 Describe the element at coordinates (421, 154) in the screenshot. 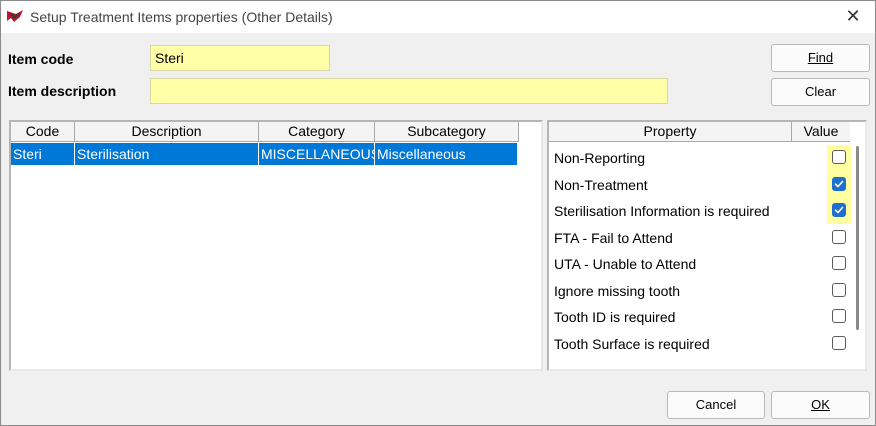

I see `row-subcategory: Miscellaneous` at that location.